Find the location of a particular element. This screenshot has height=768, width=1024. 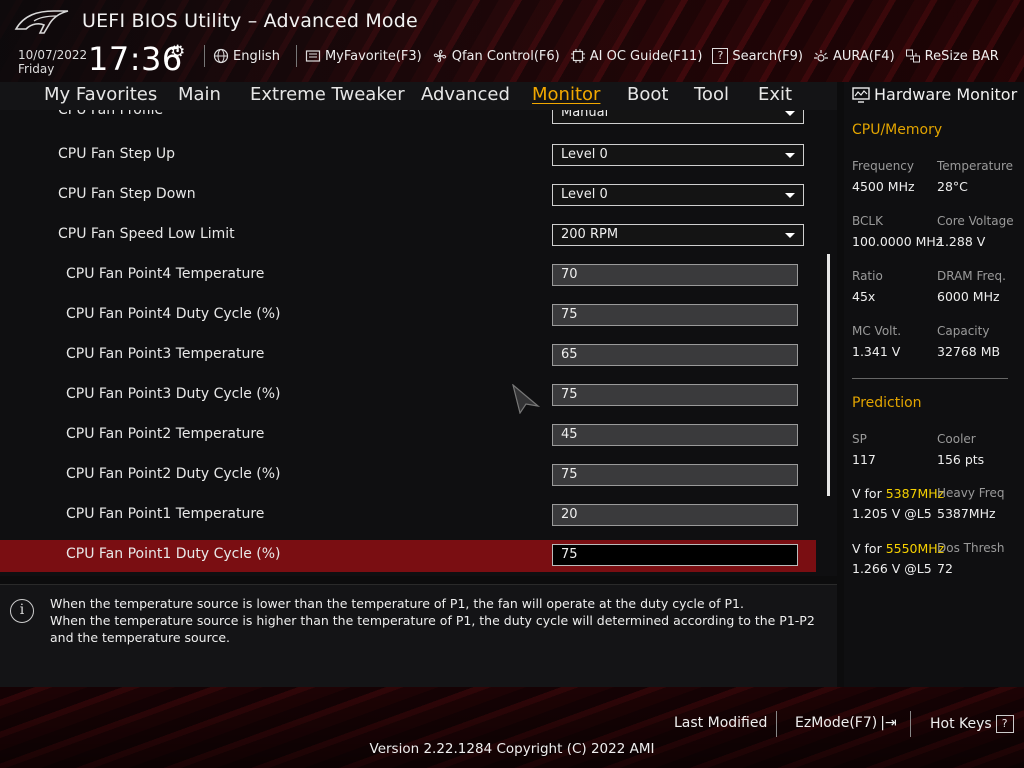

hot-keys-button: Hot Keys ? is located at coordinates (972, 724).